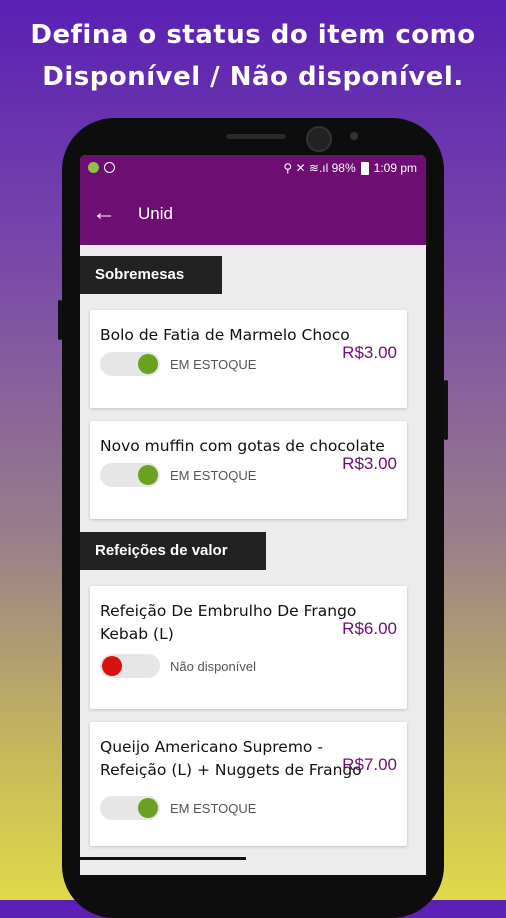 The image size is (506, 918). I want to click on status-icons: ⚲ ✕ ≋.ıl 98%, so click(319, 168).